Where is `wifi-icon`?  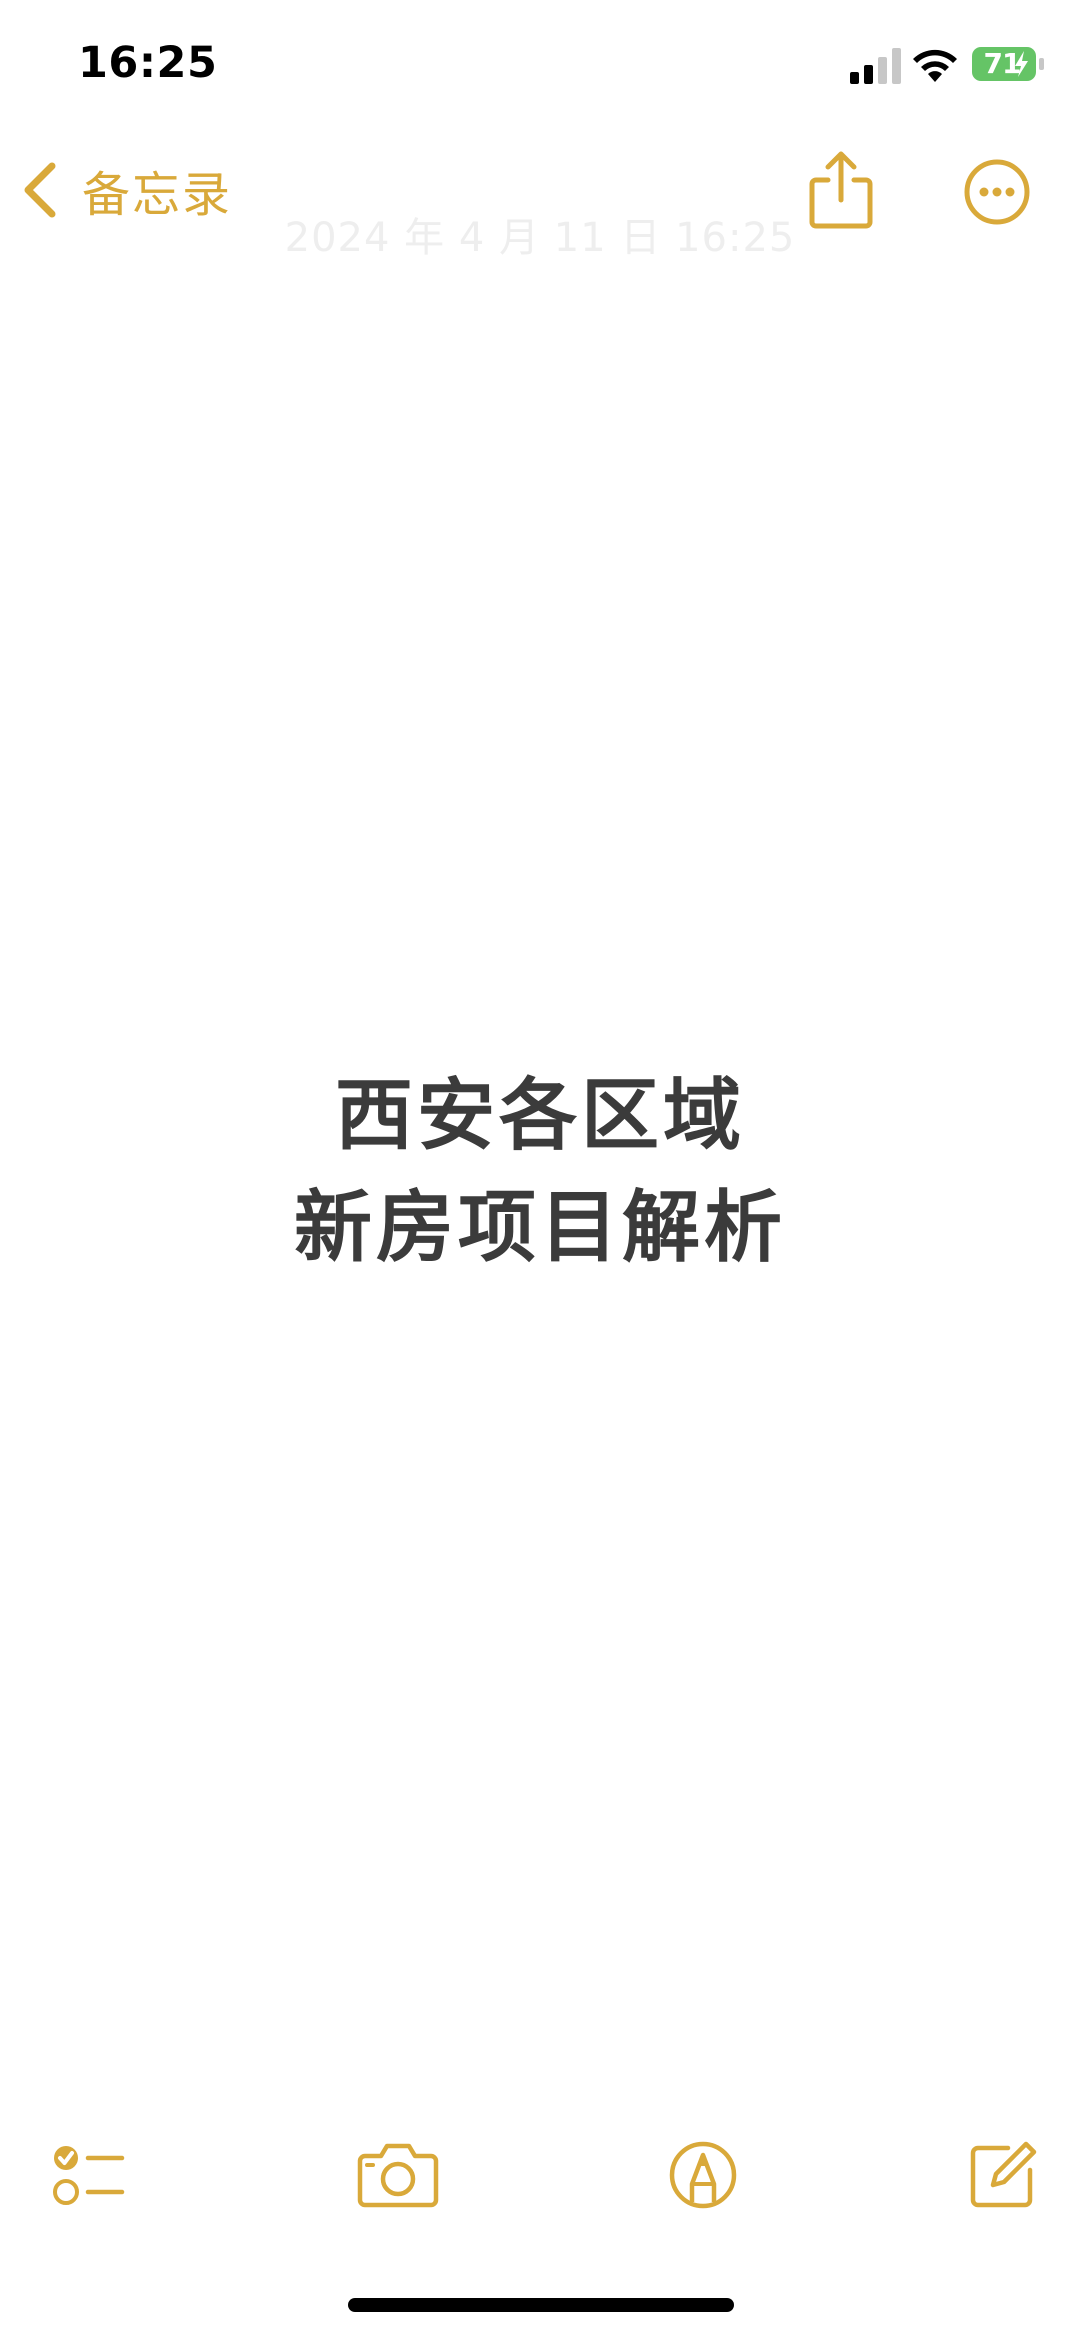 wifi-icon is located at coordinates (935, 65).